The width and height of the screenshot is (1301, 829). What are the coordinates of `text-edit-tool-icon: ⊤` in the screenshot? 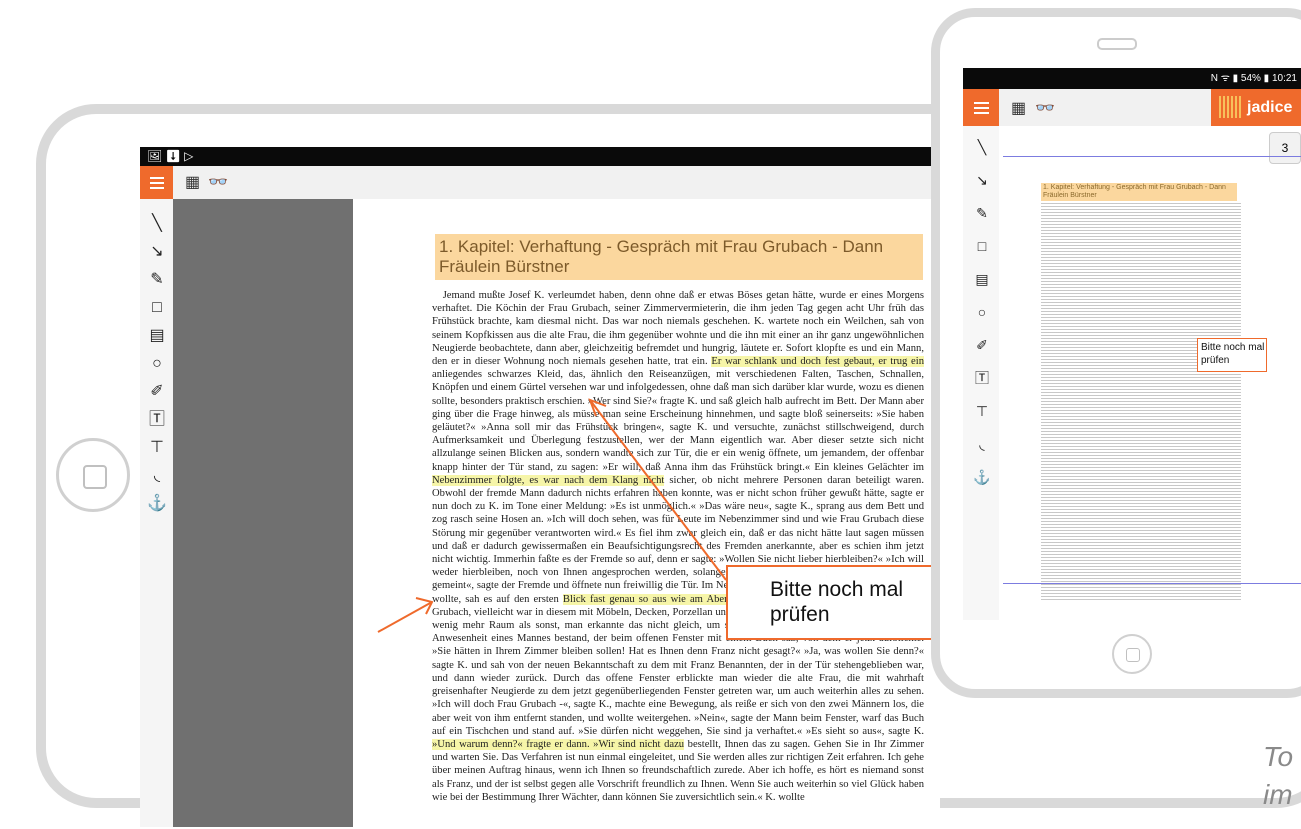 It's located at (982, 411).